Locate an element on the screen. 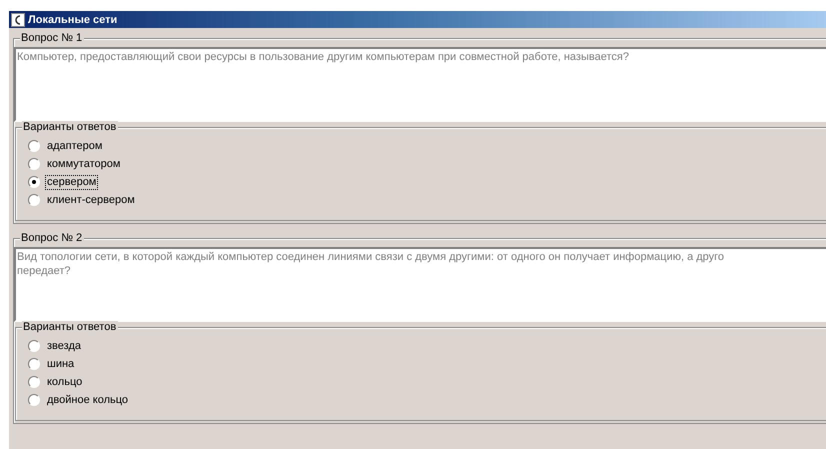 The image size is (826, 449). question-label: Вопрос № 1 is located at coordinates (52, 38).